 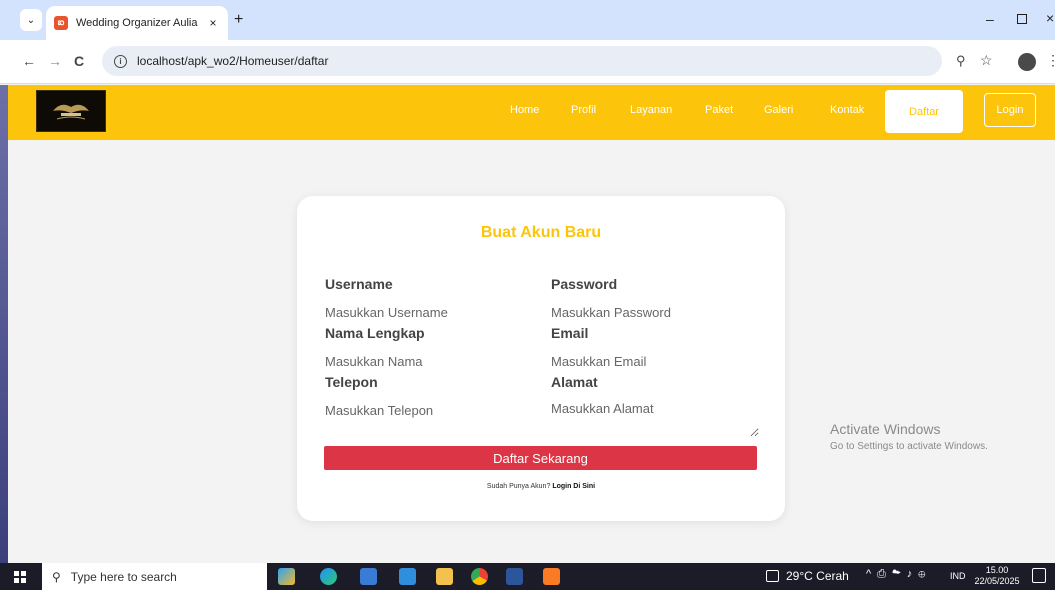 I want to click on taskbar-search-placeholder: Type here to search, so click(x=123, y=576).